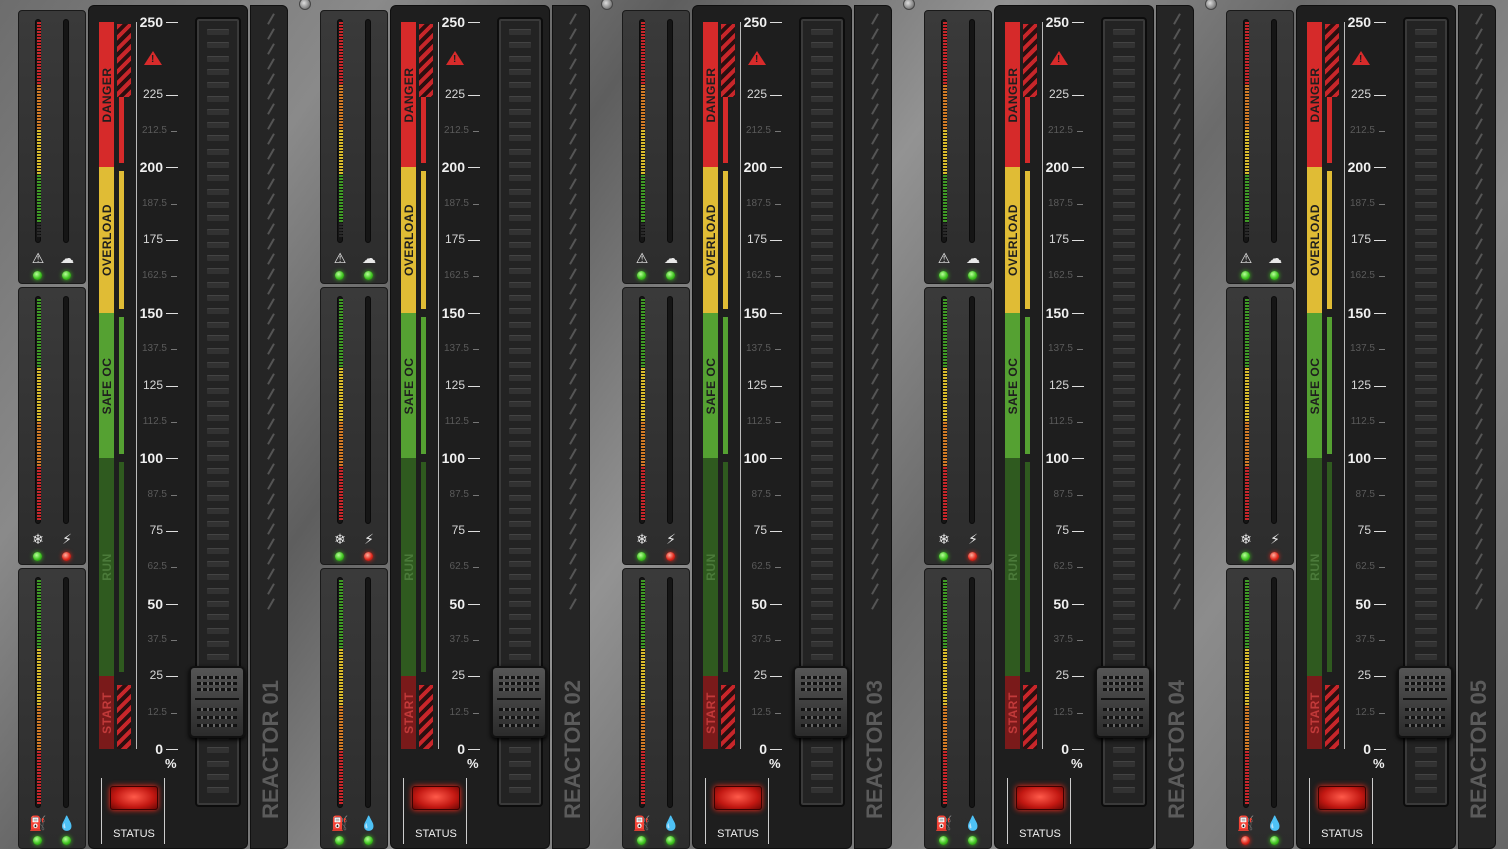 The width and height of the screenshot is (1508, 849). What do you see at coordinates (972, 556) in the screenshot?
I see `indicator-led-red` at bounding box center [972, 556].